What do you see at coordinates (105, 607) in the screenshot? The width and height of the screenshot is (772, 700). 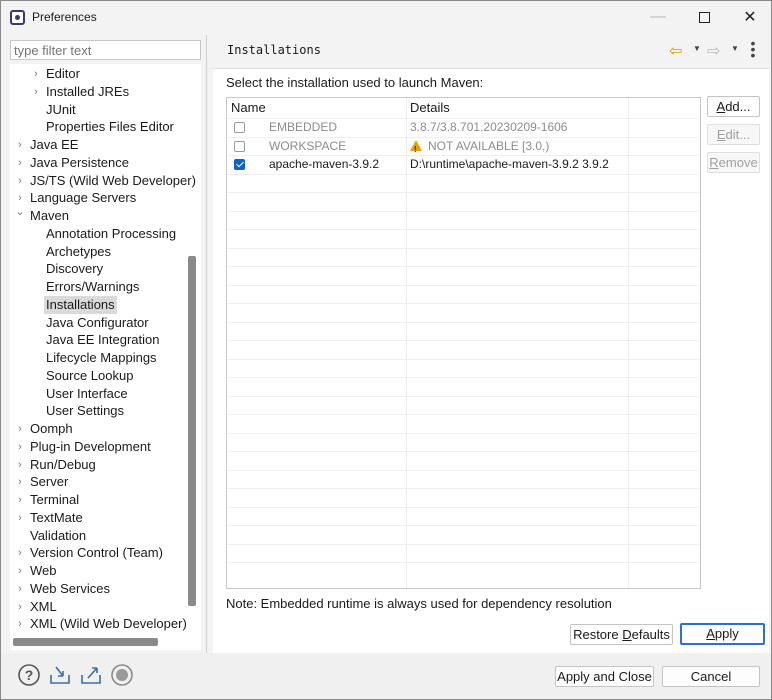 I see `tree-item: › XML` at bounding box center [105, 607].